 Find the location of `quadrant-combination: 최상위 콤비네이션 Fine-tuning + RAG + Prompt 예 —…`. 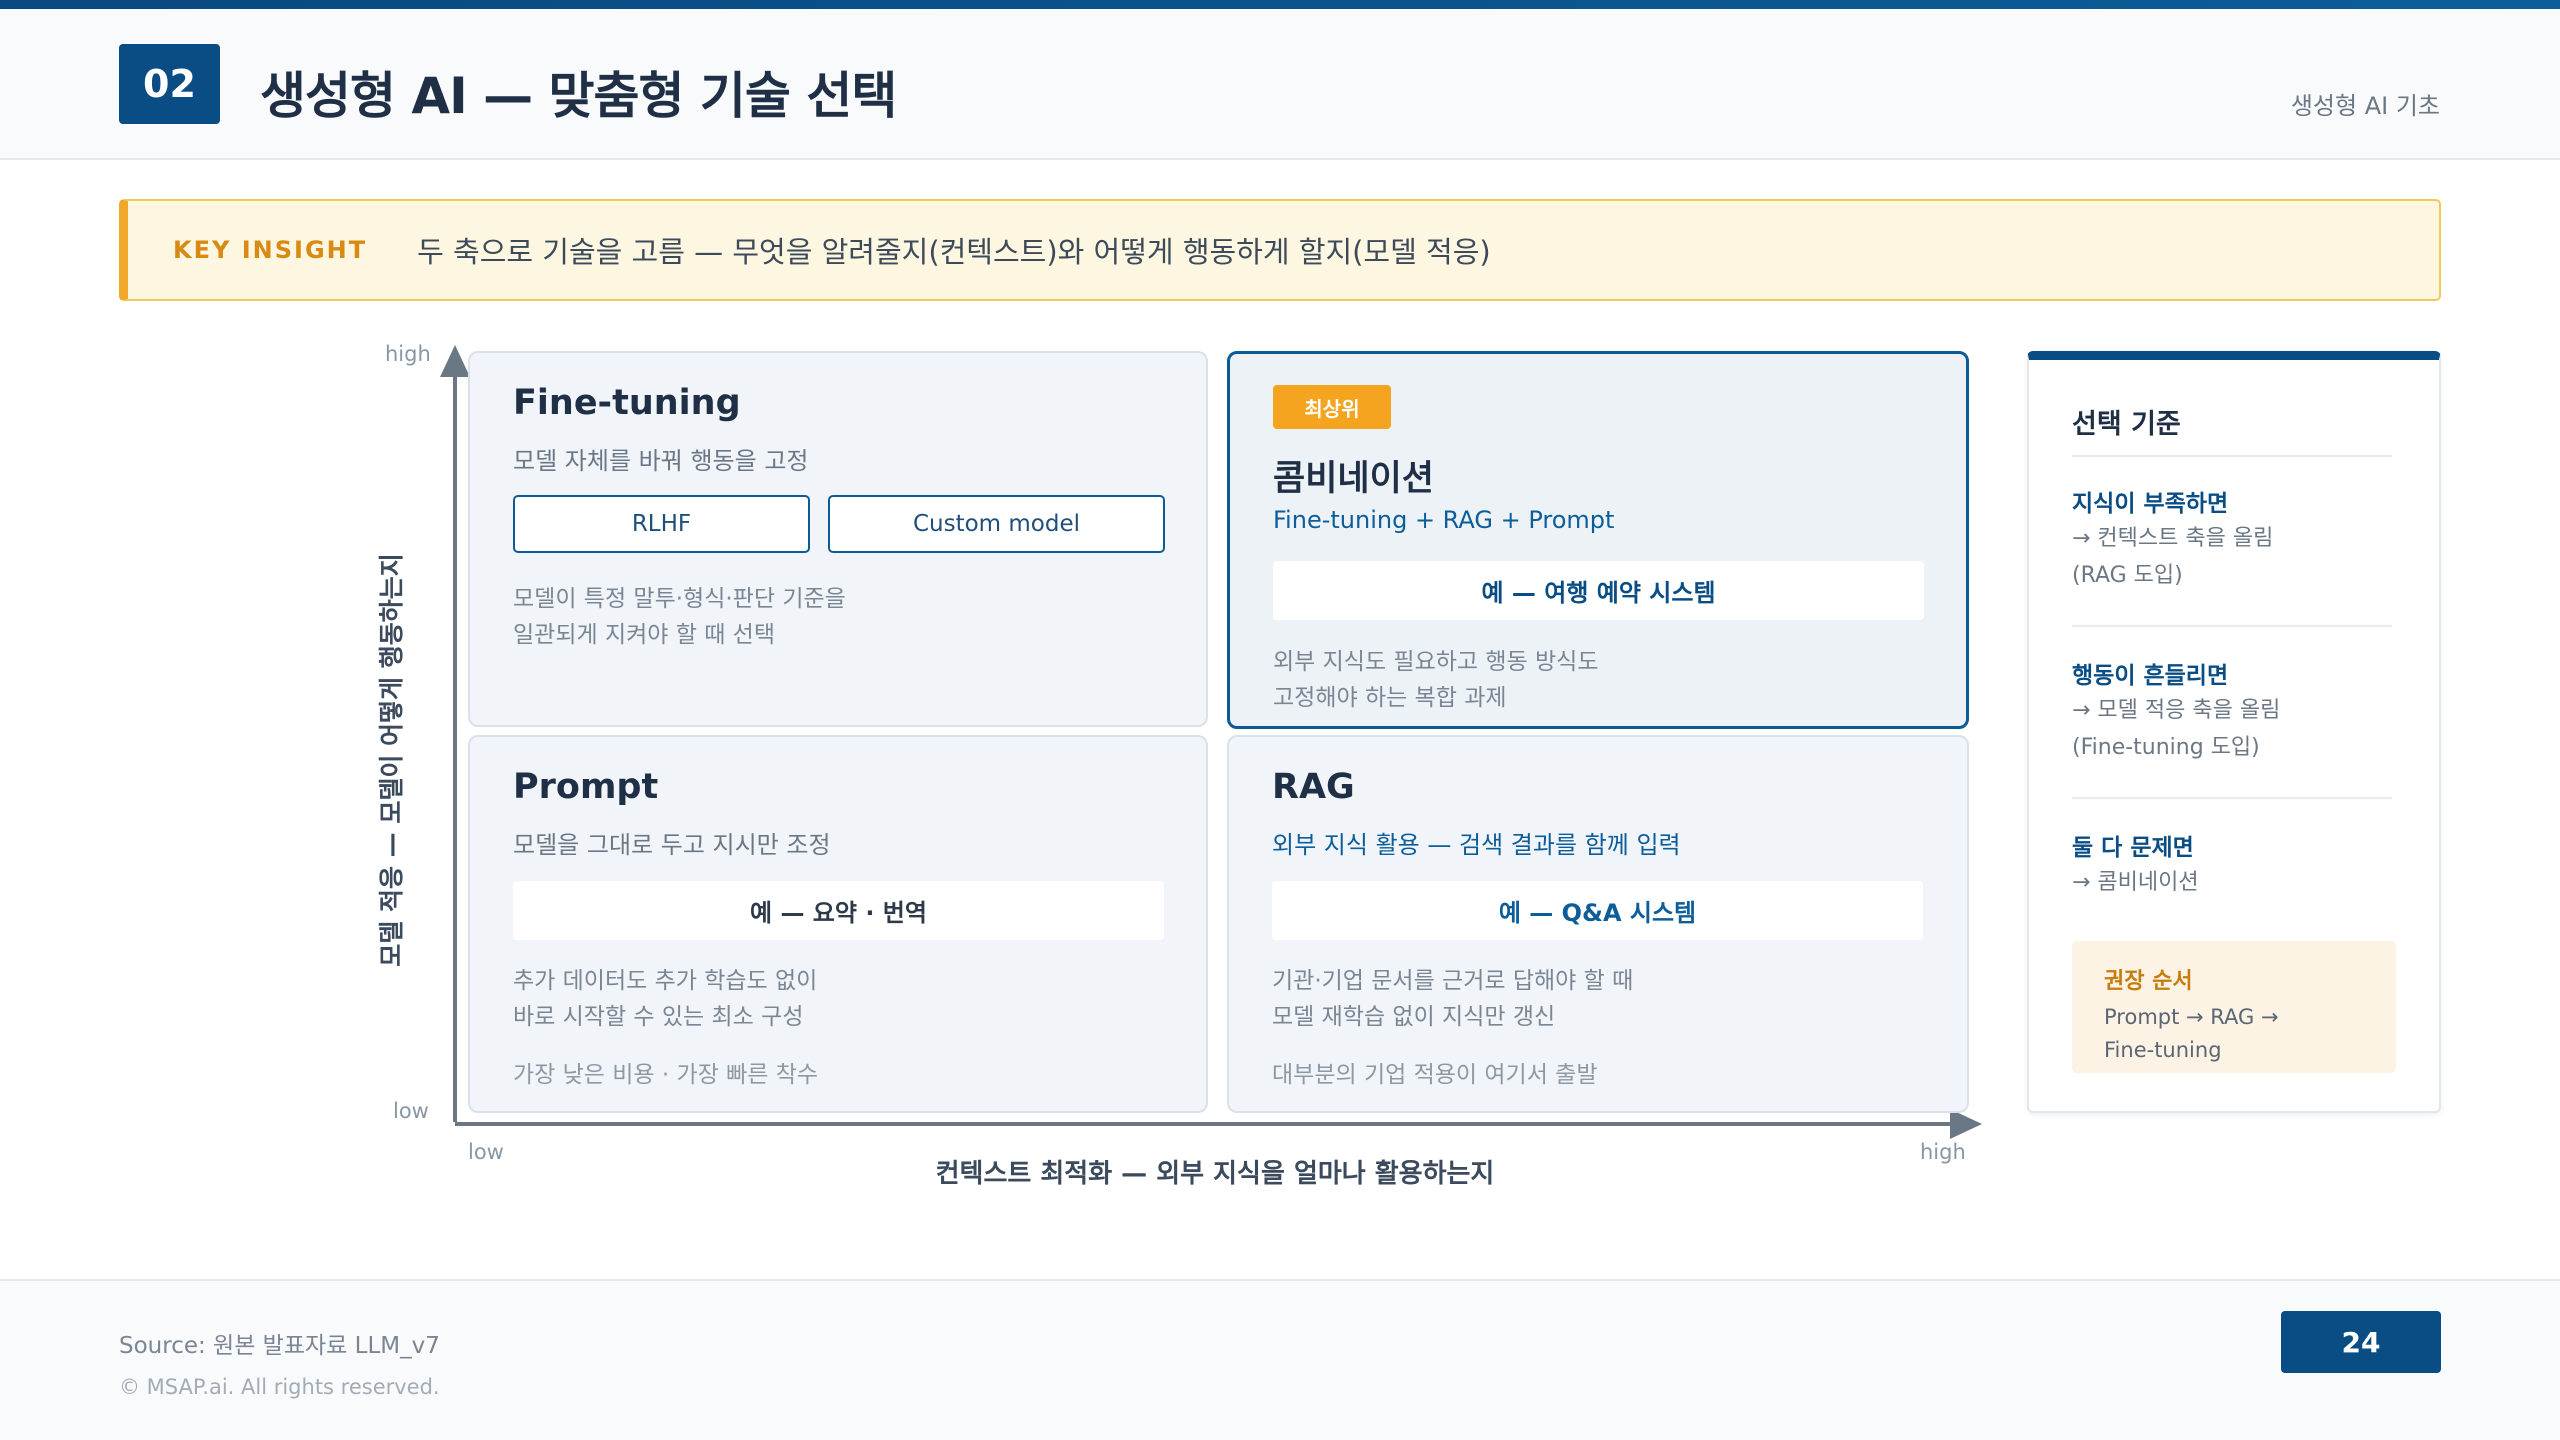

quadrant-combination: 최상위 콤비네이션 Fine-tuning + RAG + Prompt 예 —… is located at coordinates (1598, 540).